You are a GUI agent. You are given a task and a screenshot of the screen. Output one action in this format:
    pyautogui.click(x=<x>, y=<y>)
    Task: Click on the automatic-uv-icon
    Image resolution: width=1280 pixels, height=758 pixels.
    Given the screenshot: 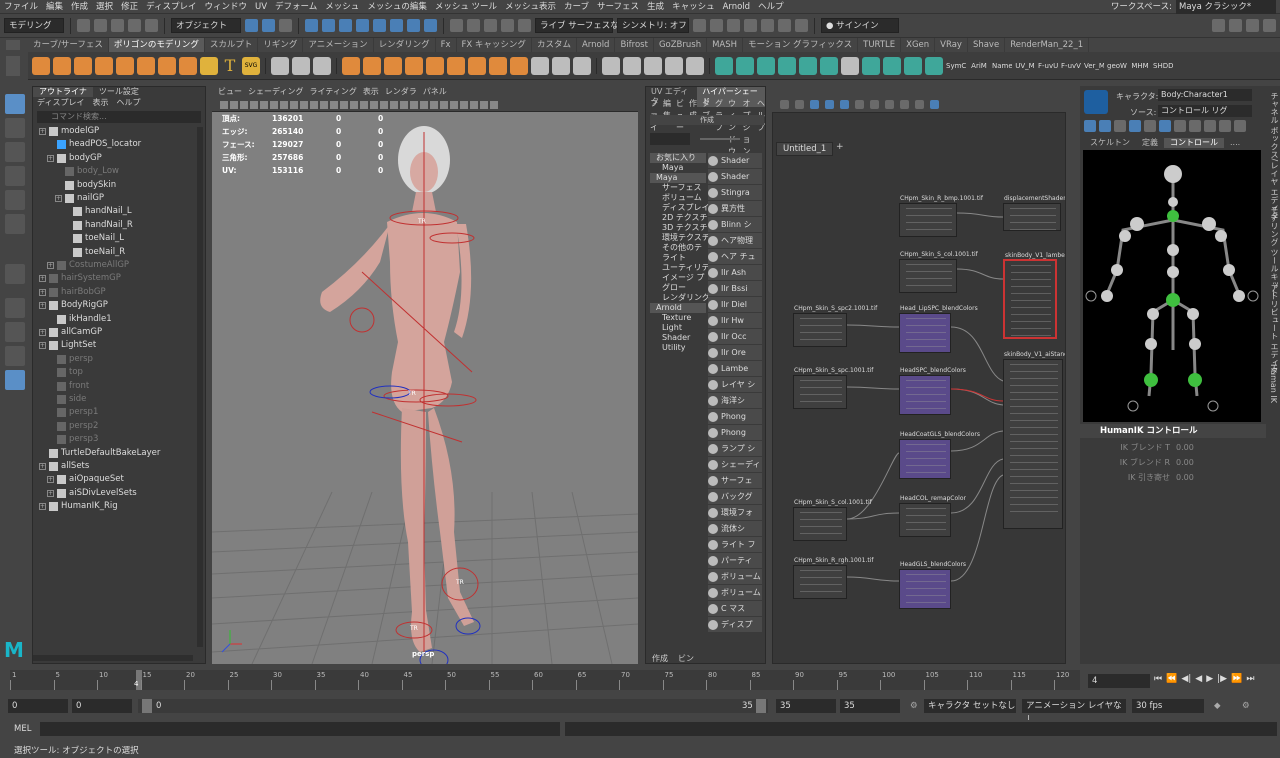 What is the action you would take?
    pyautogui.click(x=695, y=65)
    